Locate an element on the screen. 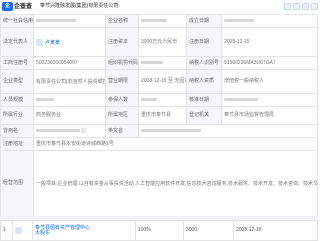 The image size is (320, 241). subscription-date: 2008-12-15 is located at coordinates (275, 230).